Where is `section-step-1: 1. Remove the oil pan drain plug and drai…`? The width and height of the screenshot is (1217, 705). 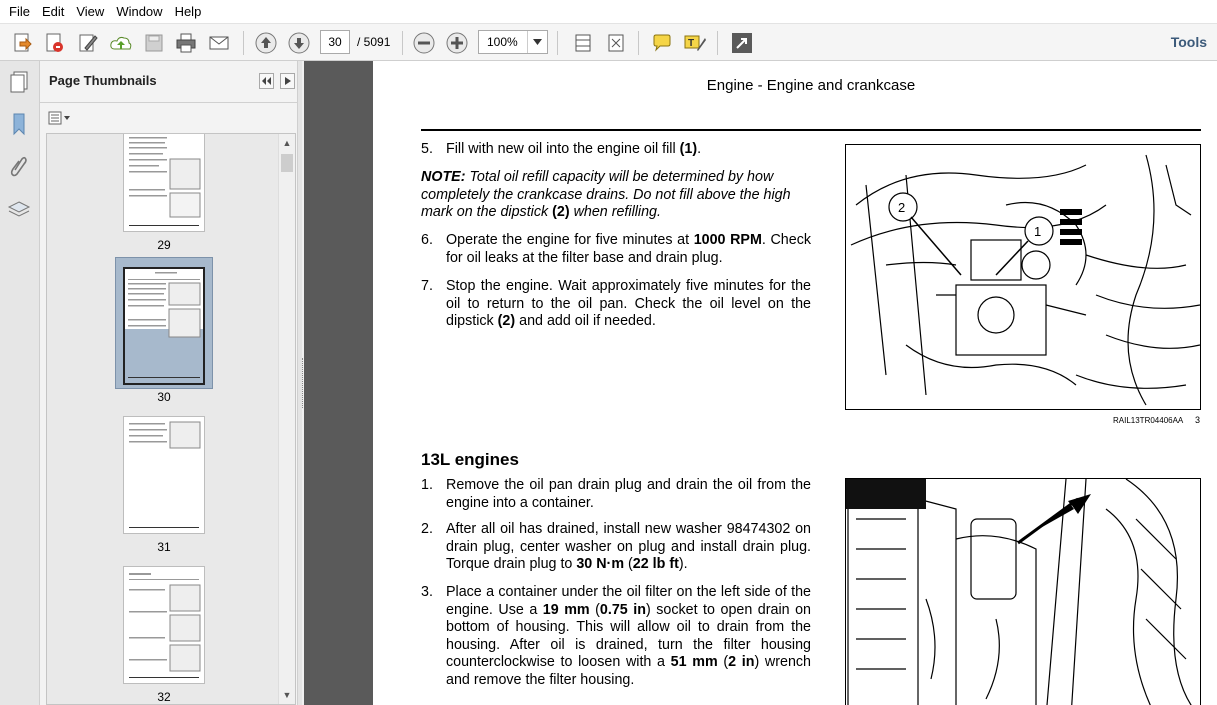
section-step-1: 1. Remove the oil pan drain plug and drai… is located at coordinates (616, 494).